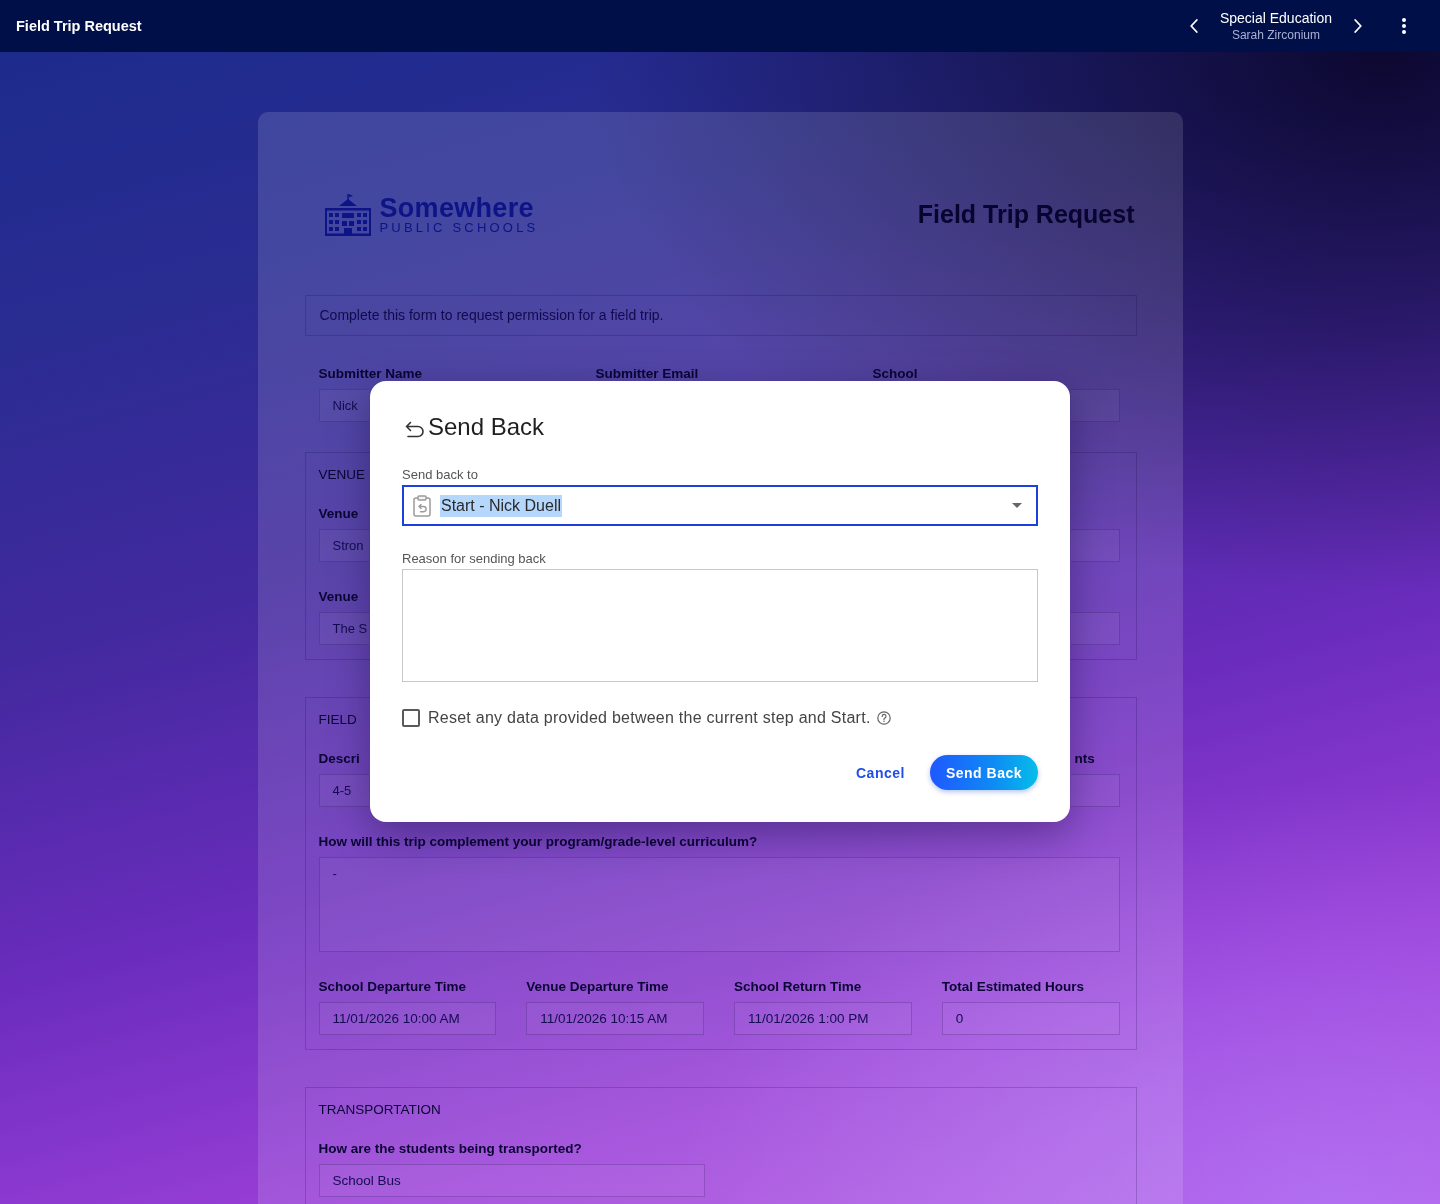 Image resolution: width=1440 pixels, height=1204 pixels. I want to click on field-label: School Return Time, so click(798, 987).